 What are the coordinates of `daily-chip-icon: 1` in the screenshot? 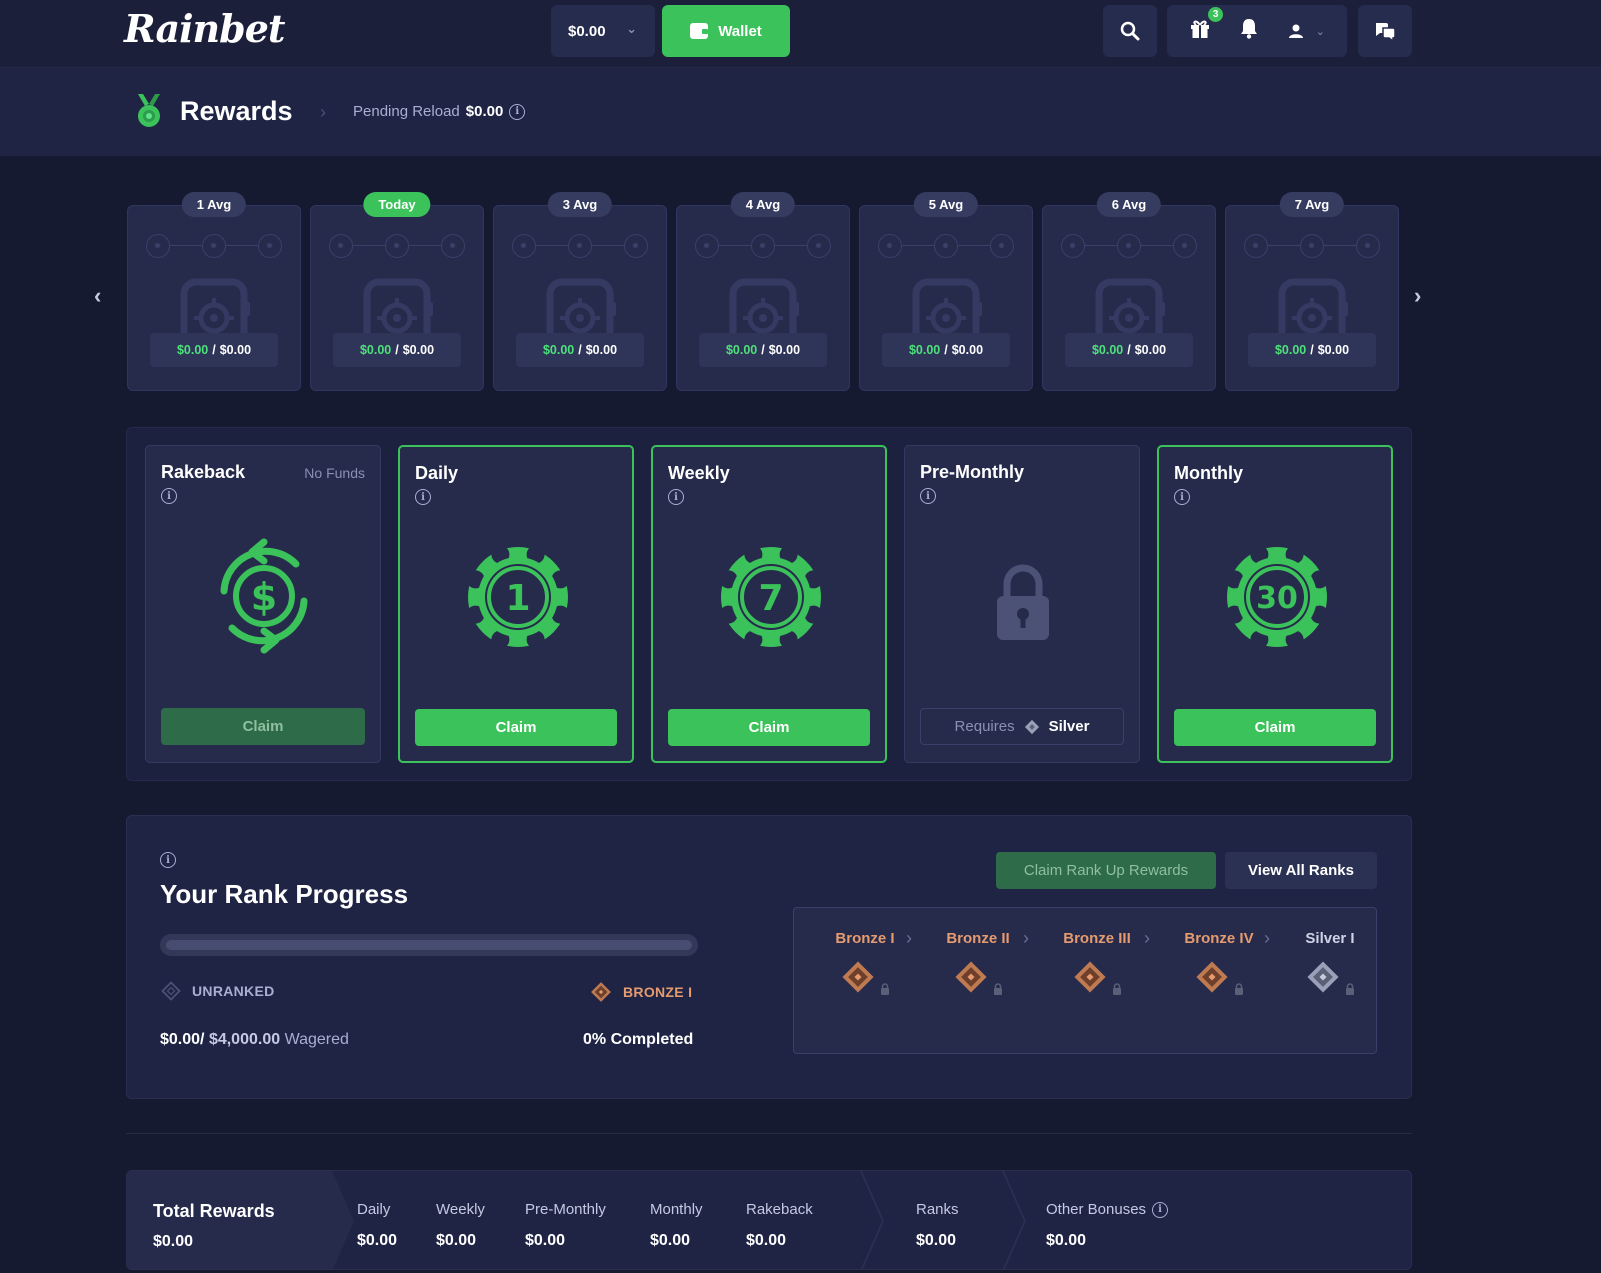 It's located at (518, 597).